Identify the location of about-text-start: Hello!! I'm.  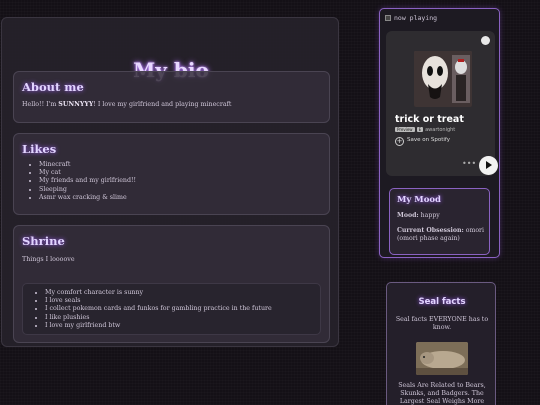
(40, 104).